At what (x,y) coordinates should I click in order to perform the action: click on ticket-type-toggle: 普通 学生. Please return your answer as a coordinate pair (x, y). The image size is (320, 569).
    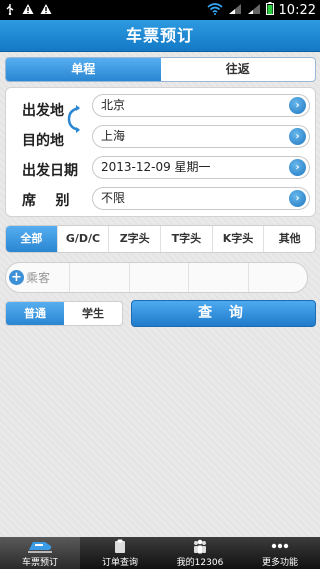
    Looking at the image, I should click on (64, 313).